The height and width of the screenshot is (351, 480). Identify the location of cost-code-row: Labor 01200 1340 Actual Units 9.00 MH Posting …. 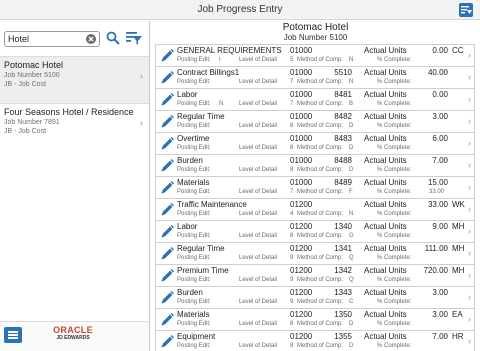
(315, 231).